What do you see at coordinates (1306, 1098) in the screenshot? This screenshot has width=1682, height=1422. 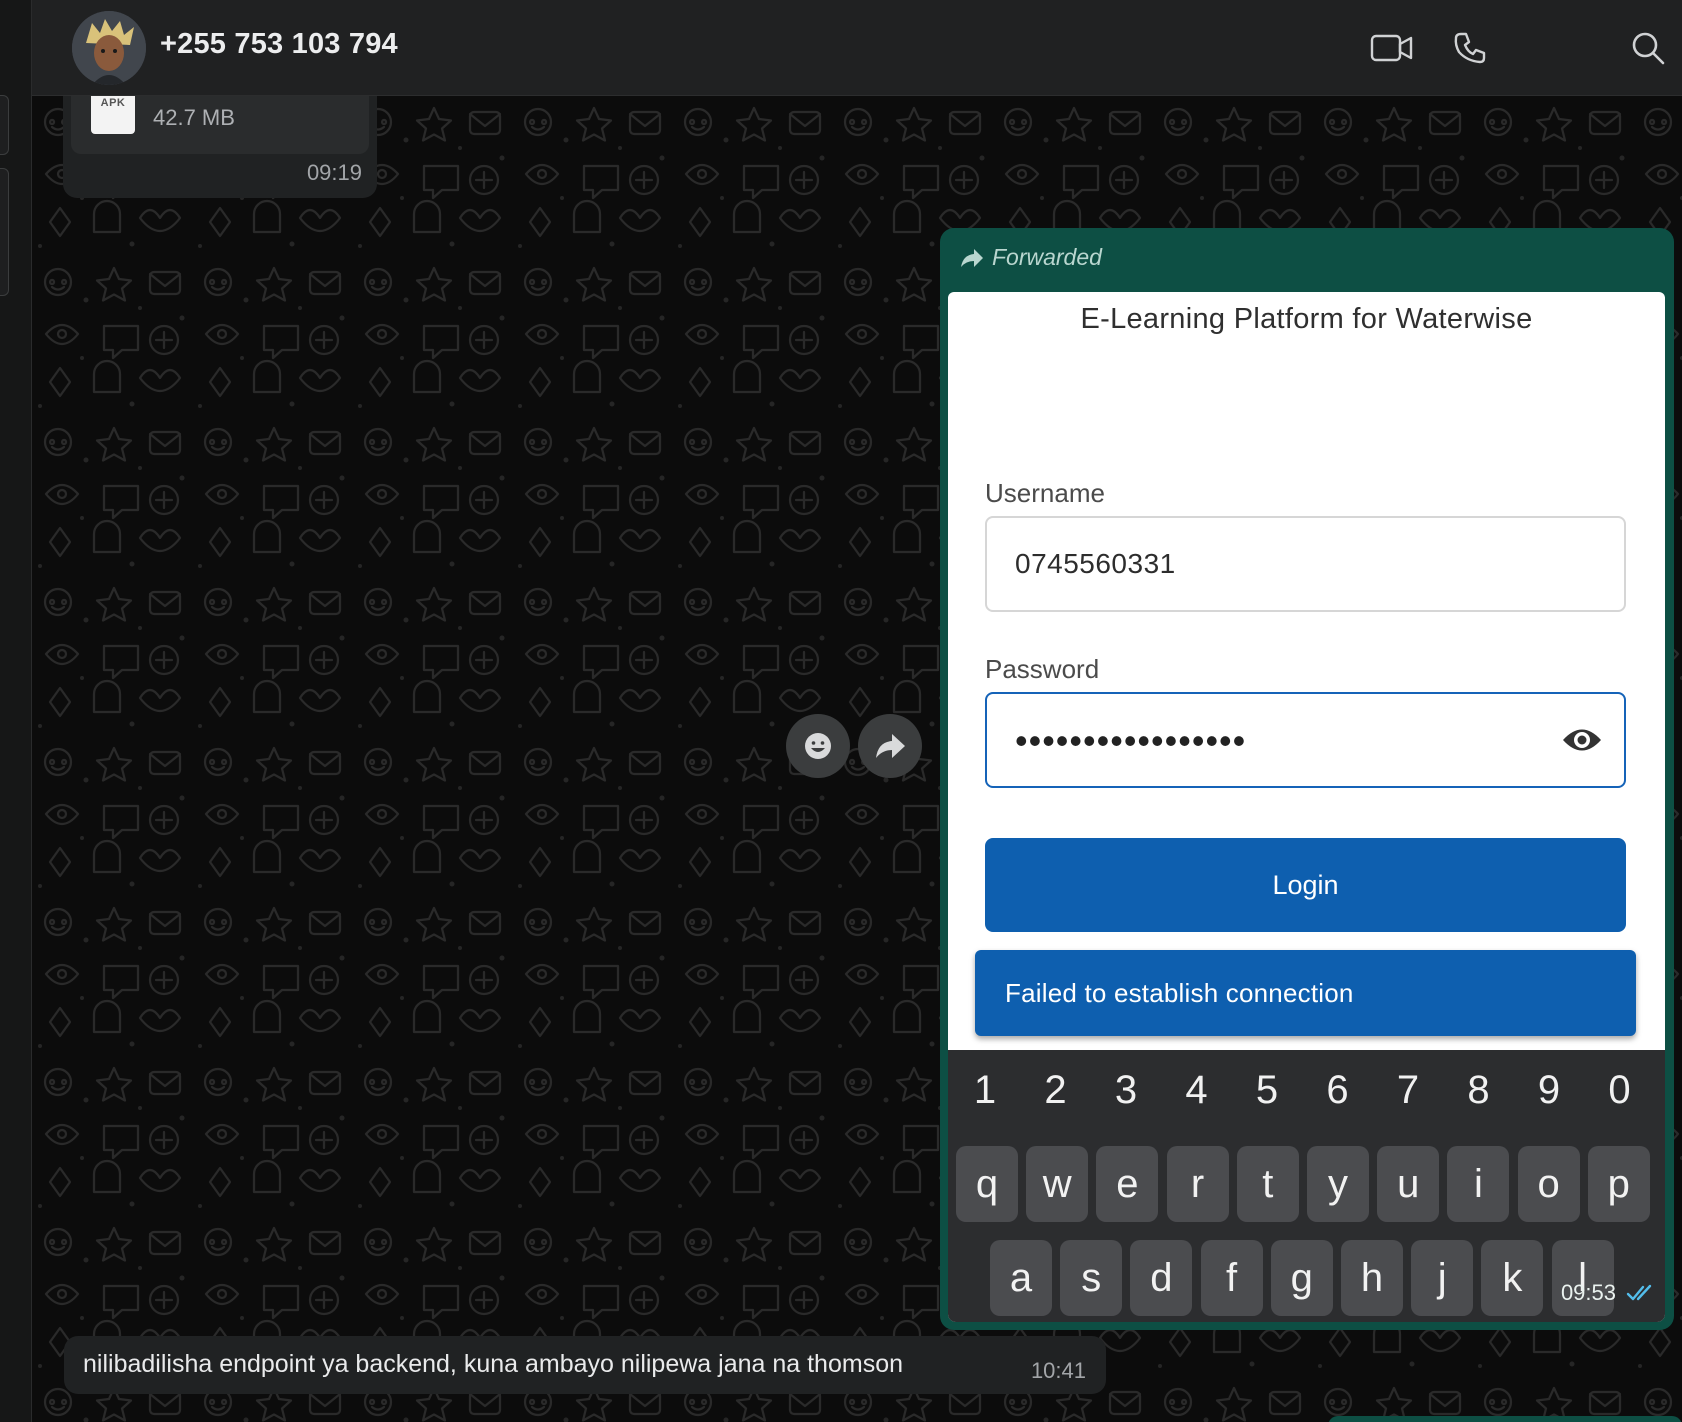 I see `number-row: 1 2 3 4 5 6 7 8 9 0` at bounding box center [1306, 1098].